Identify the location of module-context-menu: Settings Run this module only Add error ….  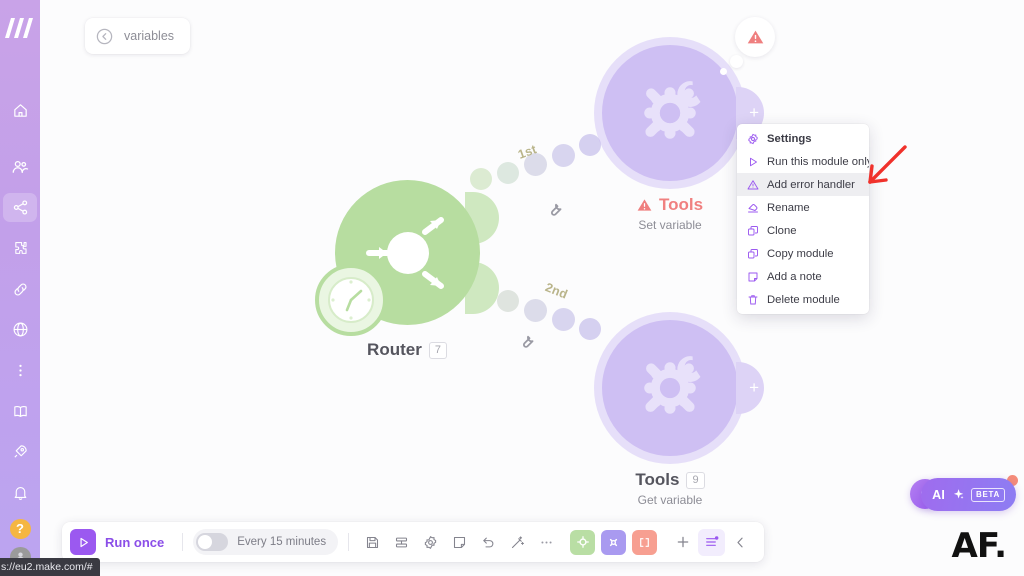
(803, 219).